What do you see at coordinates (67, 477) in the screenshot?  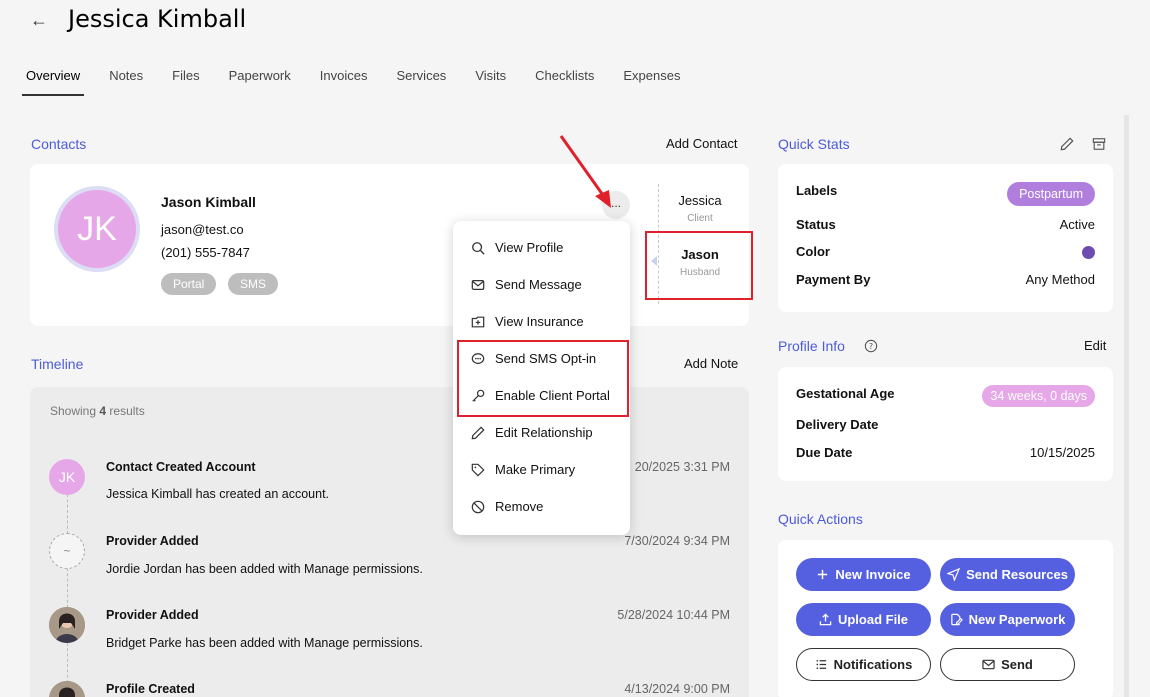 I see `event-avatar: JK` at bounding box center [67, 477].